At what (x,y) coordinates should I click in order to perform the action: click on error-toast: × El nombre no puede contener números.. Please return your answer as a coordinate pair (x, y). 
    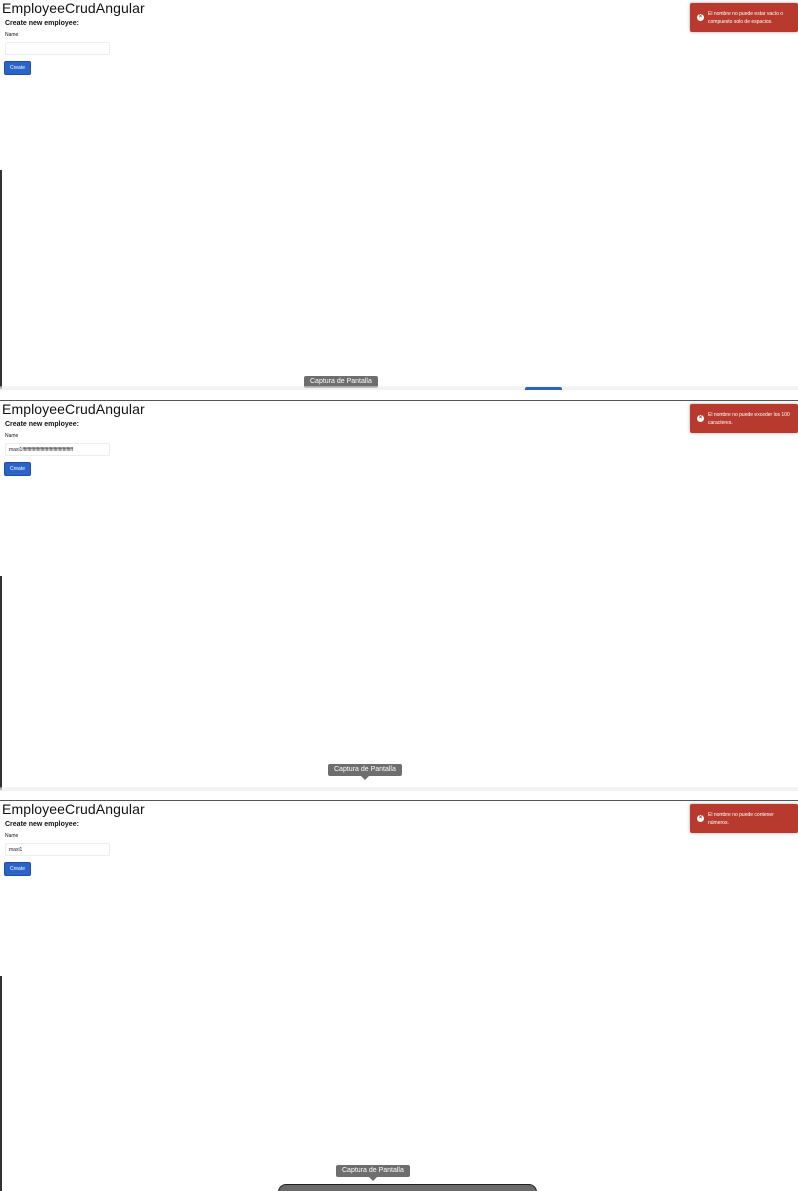
    Looking at the image, I should click on (744, 818).